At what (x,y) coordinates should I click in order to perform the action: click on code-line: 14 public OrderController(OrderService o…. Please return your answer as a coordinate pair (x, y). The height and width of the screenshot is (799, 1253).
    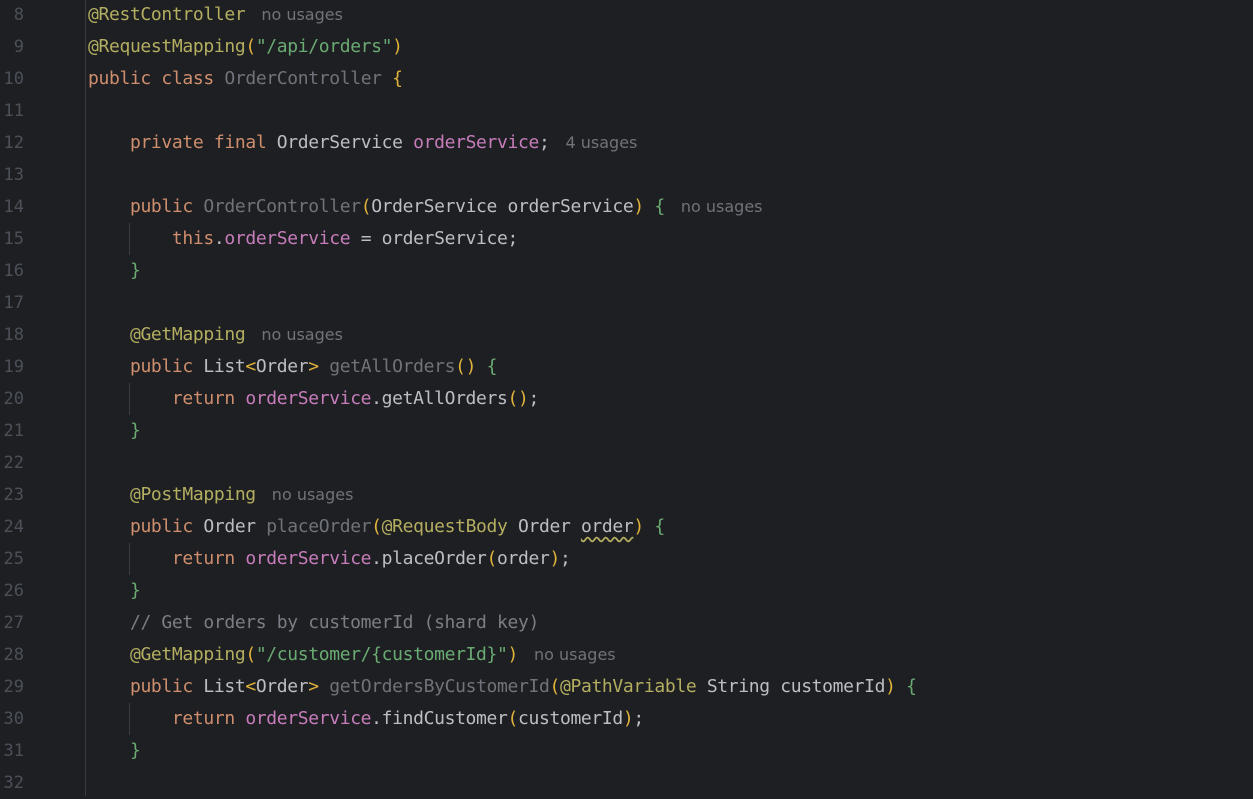
    Looking at the image, I should click on (626, 207).